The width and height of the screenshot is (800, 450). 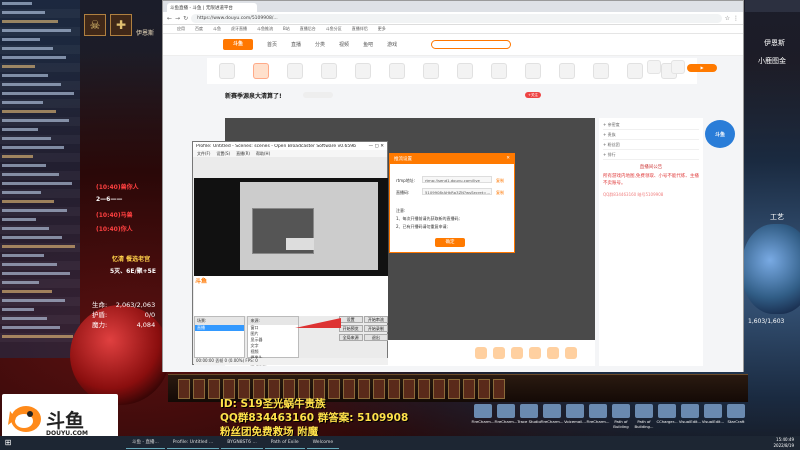 I want to click on menu-icon: ⋮, so click(x=736, y=18).